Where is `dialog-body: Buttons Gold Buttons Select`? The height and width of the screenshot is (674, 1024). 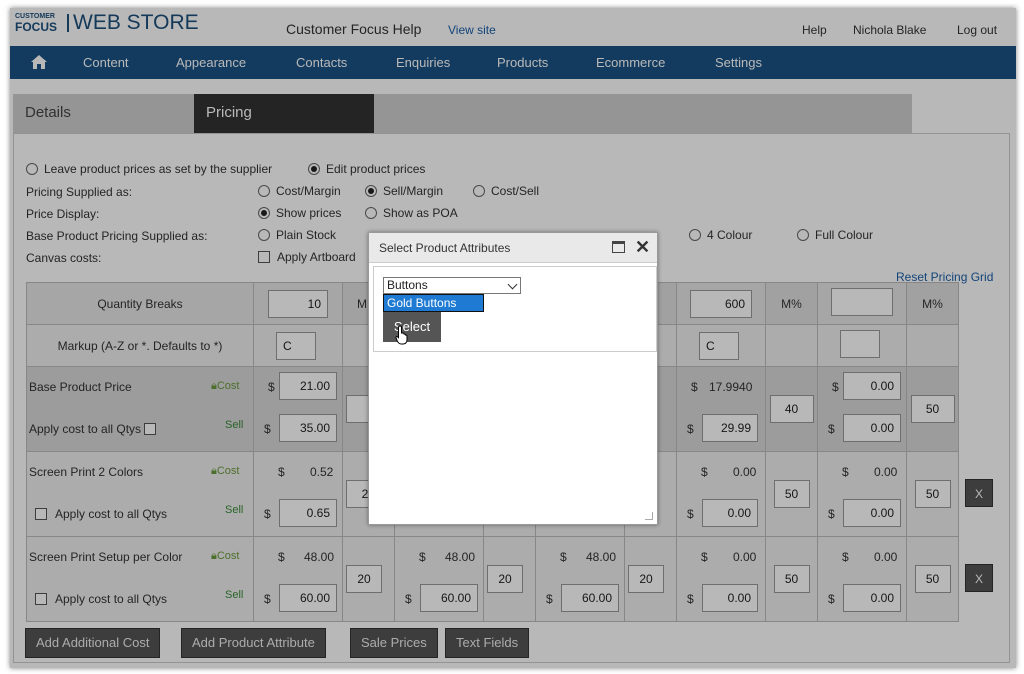
dialog-body: Buttons Gold Buttons Select is located at coordinates (515, 309).